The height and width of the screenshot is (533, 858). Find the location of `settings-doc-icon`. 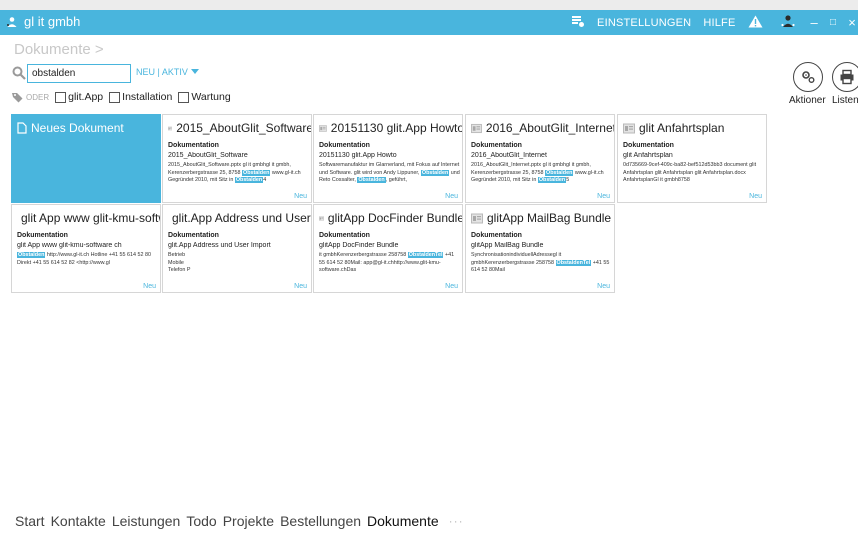

settings-doc-icon is located at coordinates (578, 22).